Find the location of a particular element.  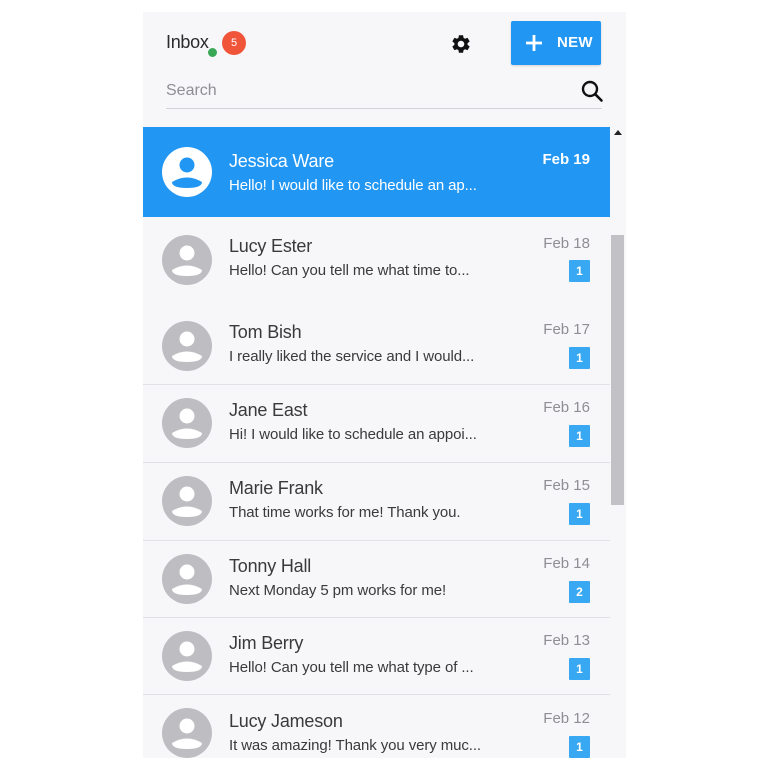

message-date: Feb 14 is located at coordinates (566, 563).